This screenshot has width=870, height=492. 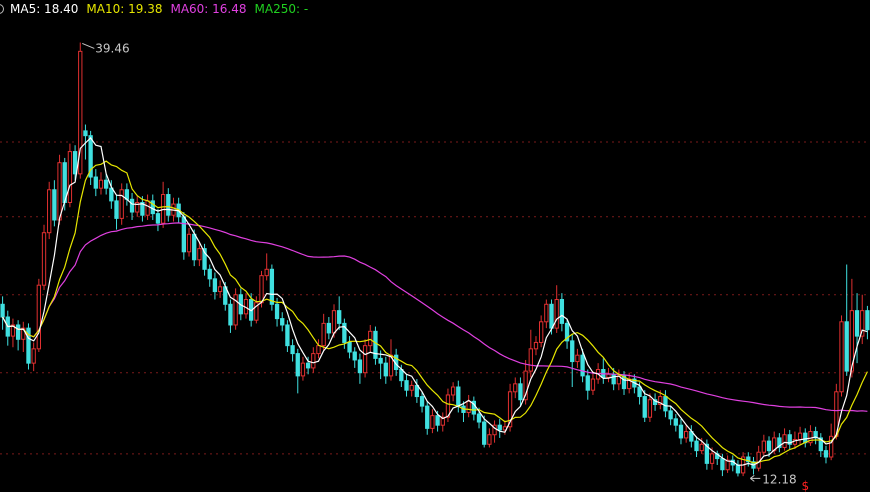 What do you see at coordinates (805, 485) in the screenshot?
I see `signal-marker: $` at bounding box center [805, 485].